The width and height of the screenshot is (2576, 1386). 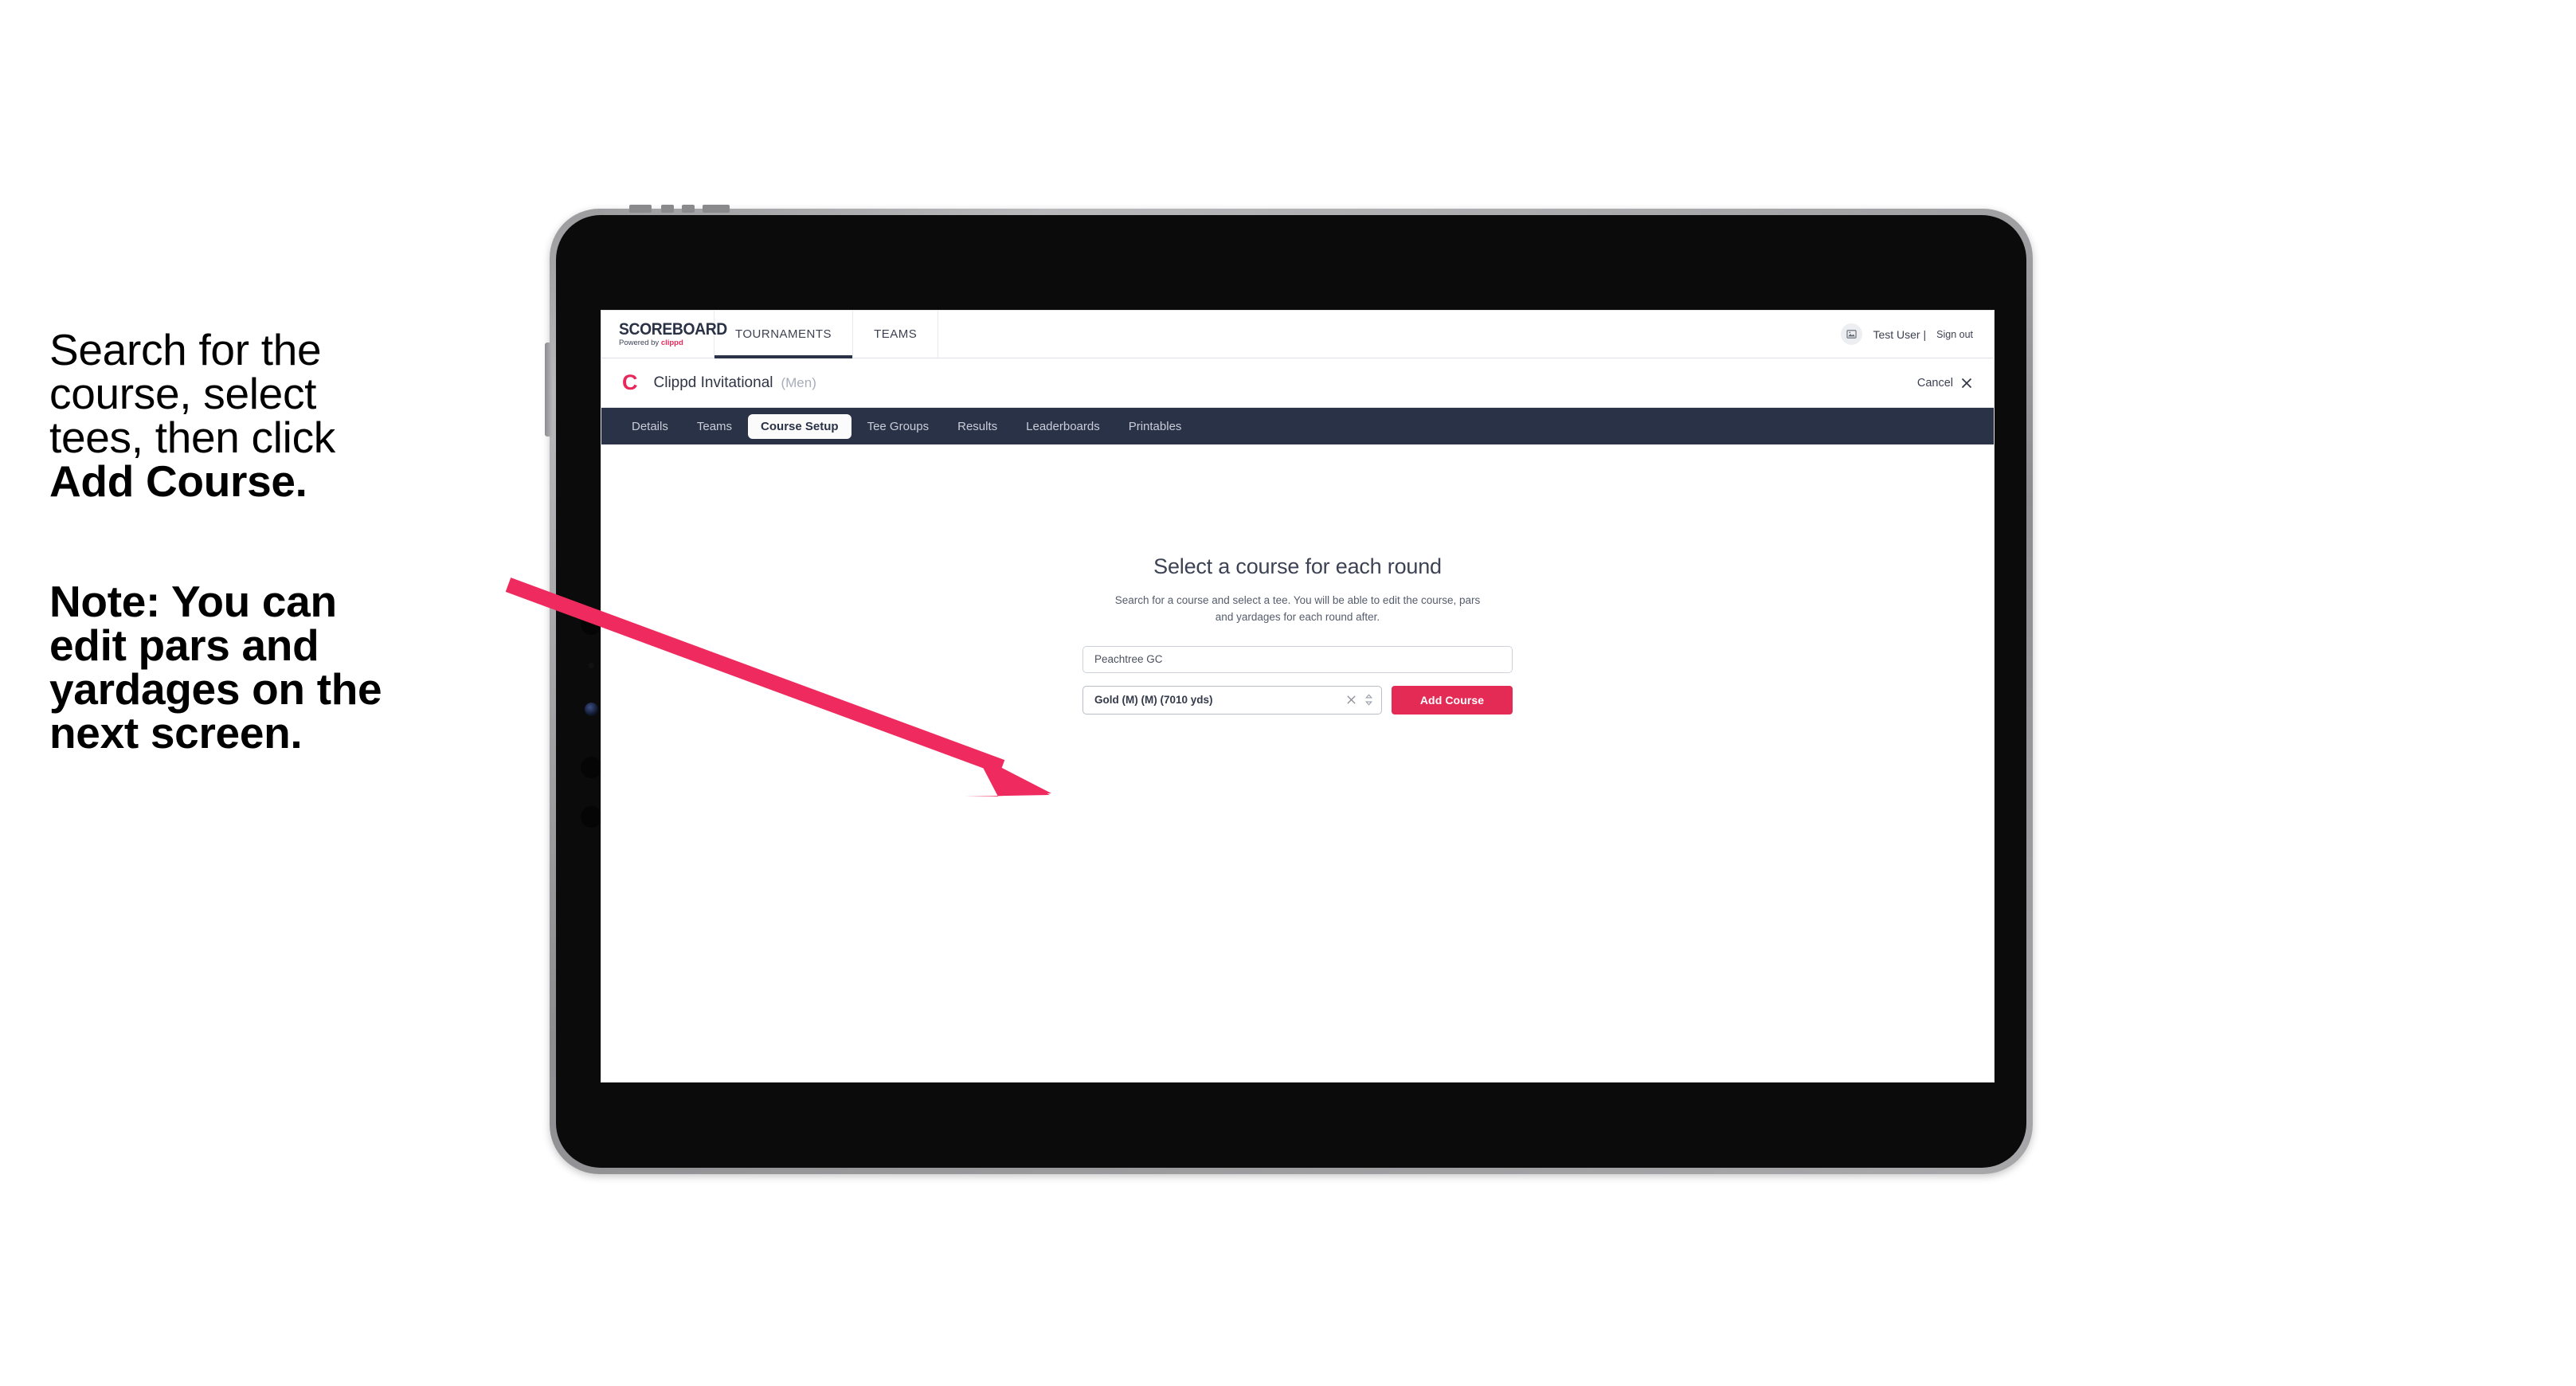 What do you see at coordinates (193, 601) in the screenshot?
I see `note-line: Note: You can` at bounding box center [193, 601].